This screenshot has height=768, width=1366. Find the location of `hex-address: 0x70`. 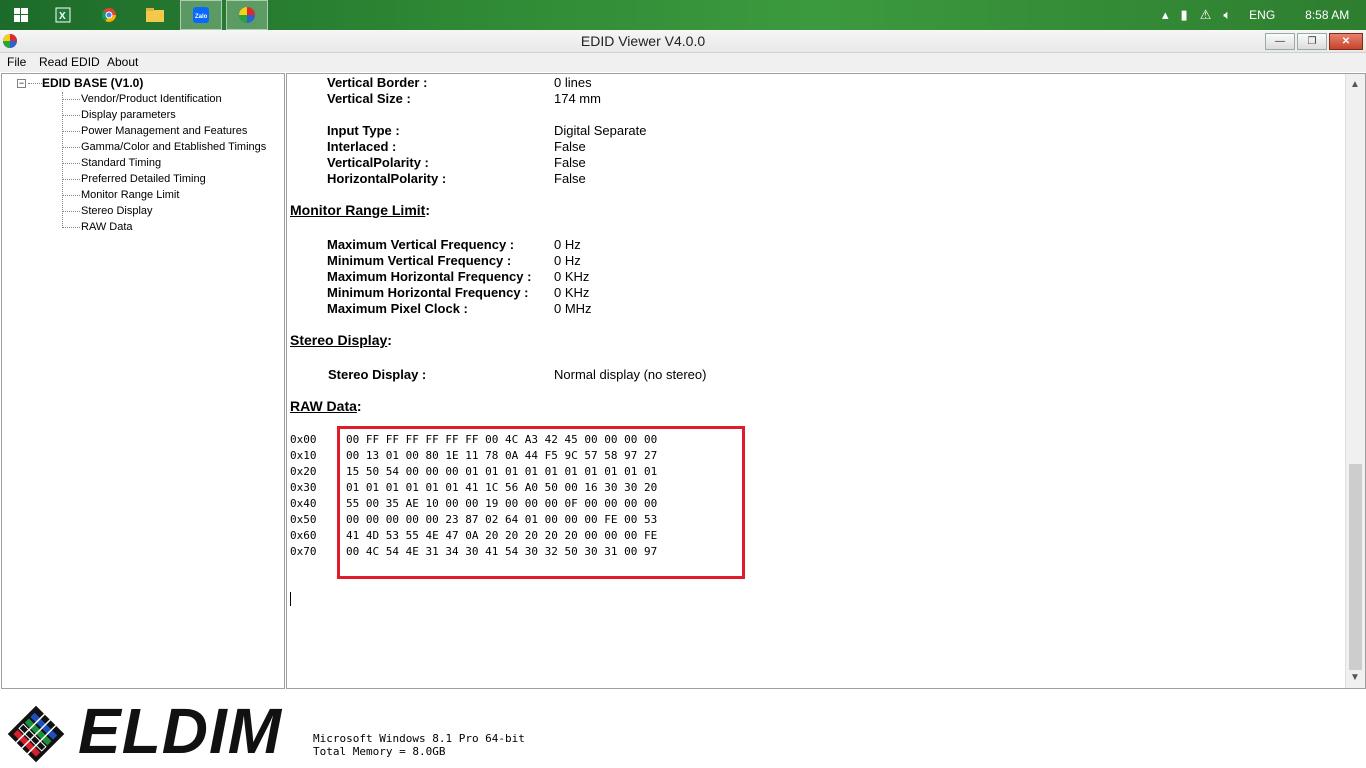

hex-address: 0x70 is located at coordinates (303, 551).